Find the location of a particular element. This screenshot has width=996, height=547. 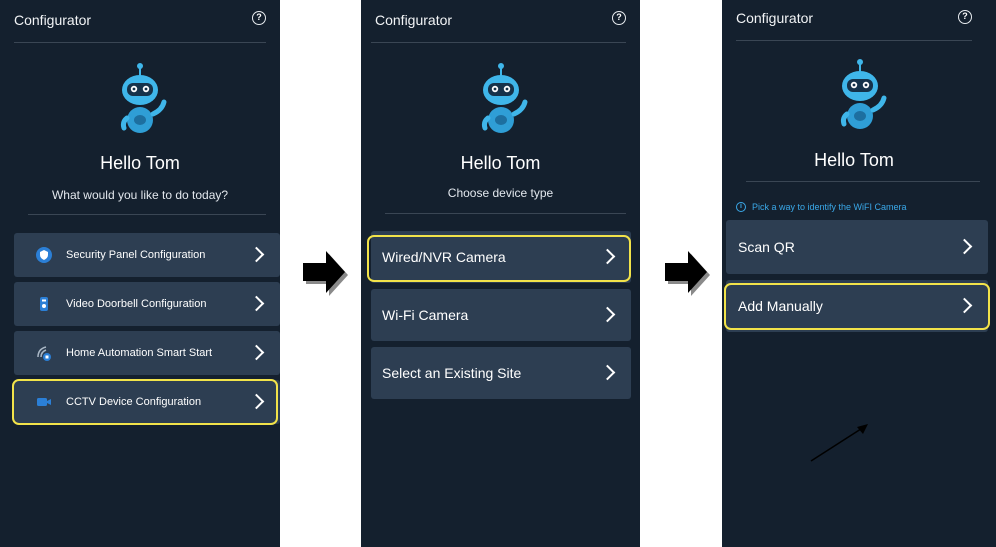

home-automation-smart-start-button: Home Automation Smart Start is located at coordinates (147, 353).